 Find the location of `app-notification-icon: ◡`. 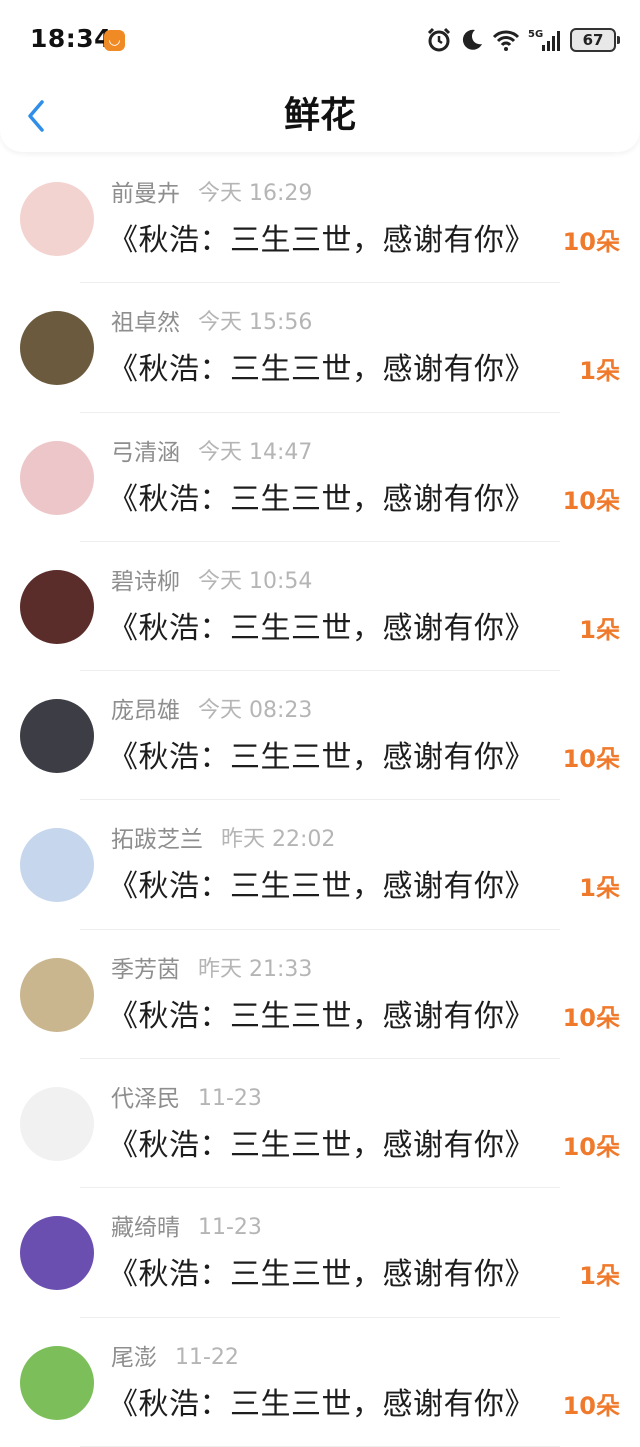

app-notification-icon: ◡ is located at coordinates (114, 40).